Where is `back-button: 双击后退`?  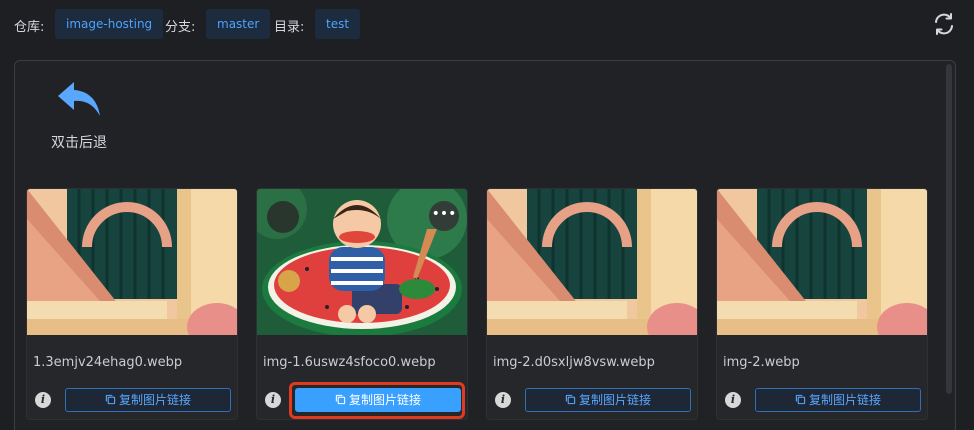
back-button: 双击后退 is located at coordinates (79, 116).